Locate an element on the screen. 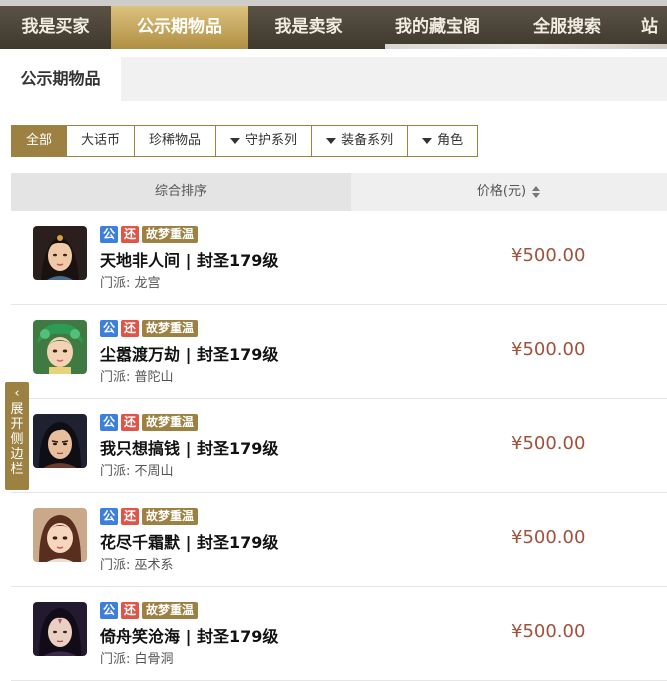 This screenshot has height=681, width=667. nav-tab-buyer: 我是买家 is located at coordinates (55, 27).